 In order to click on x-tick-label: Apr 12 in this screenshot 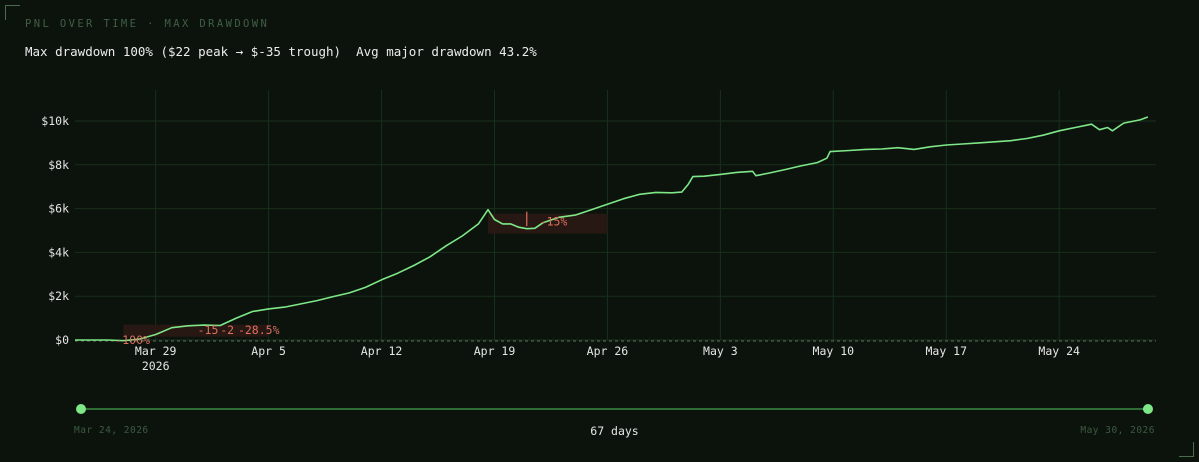, I will do `click(382, 351)`.